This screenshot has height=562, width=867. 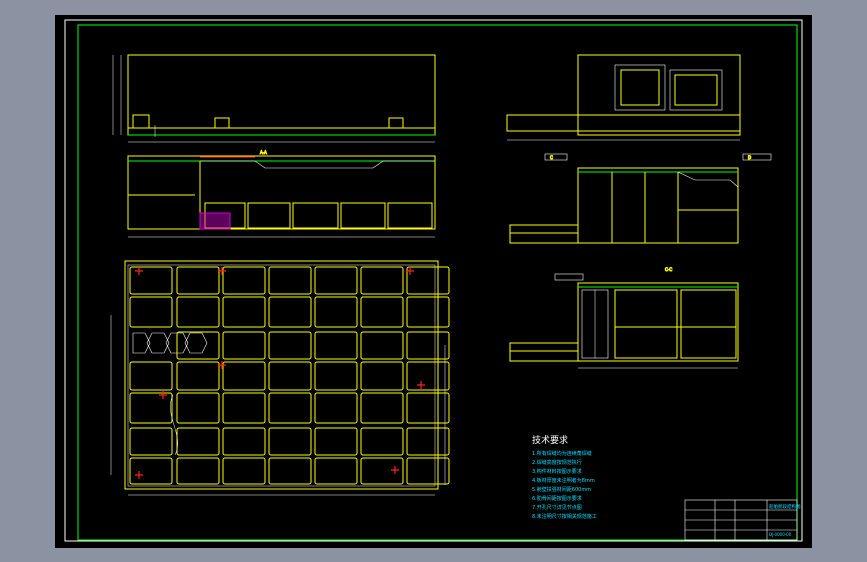 I want to click on note-line: 8.未注明尺寸按相关规范施工, so click(x=564, y=516).